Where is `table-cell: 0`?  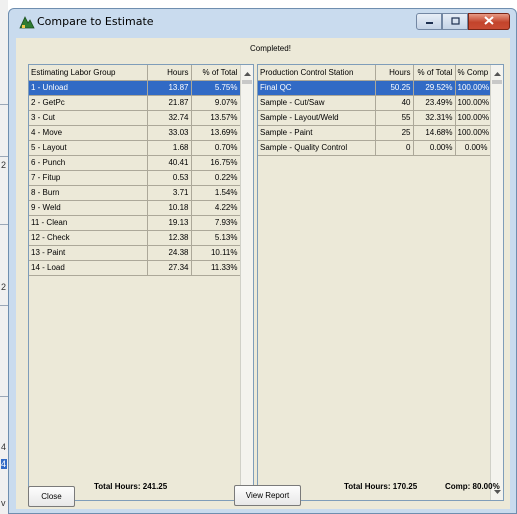 table-cell: 0 is located at coordinates (394, 148).